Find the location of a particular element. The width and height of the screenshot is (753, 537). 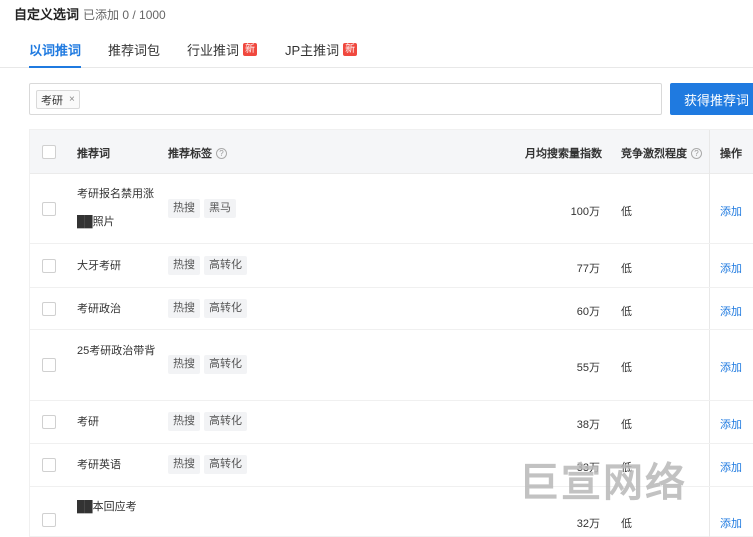

tab-keyword-recommend: 以词推词 is located at coordinates (55, 54).